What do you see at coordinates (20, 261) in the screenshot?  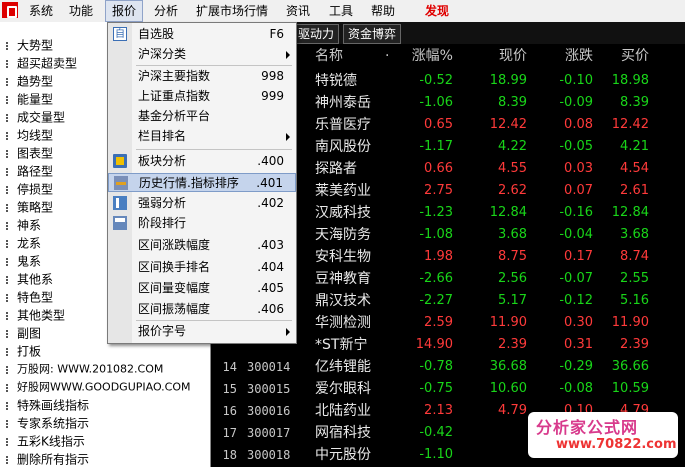 I see `tree-item: 鬼系` at bounding box center [20, 261].